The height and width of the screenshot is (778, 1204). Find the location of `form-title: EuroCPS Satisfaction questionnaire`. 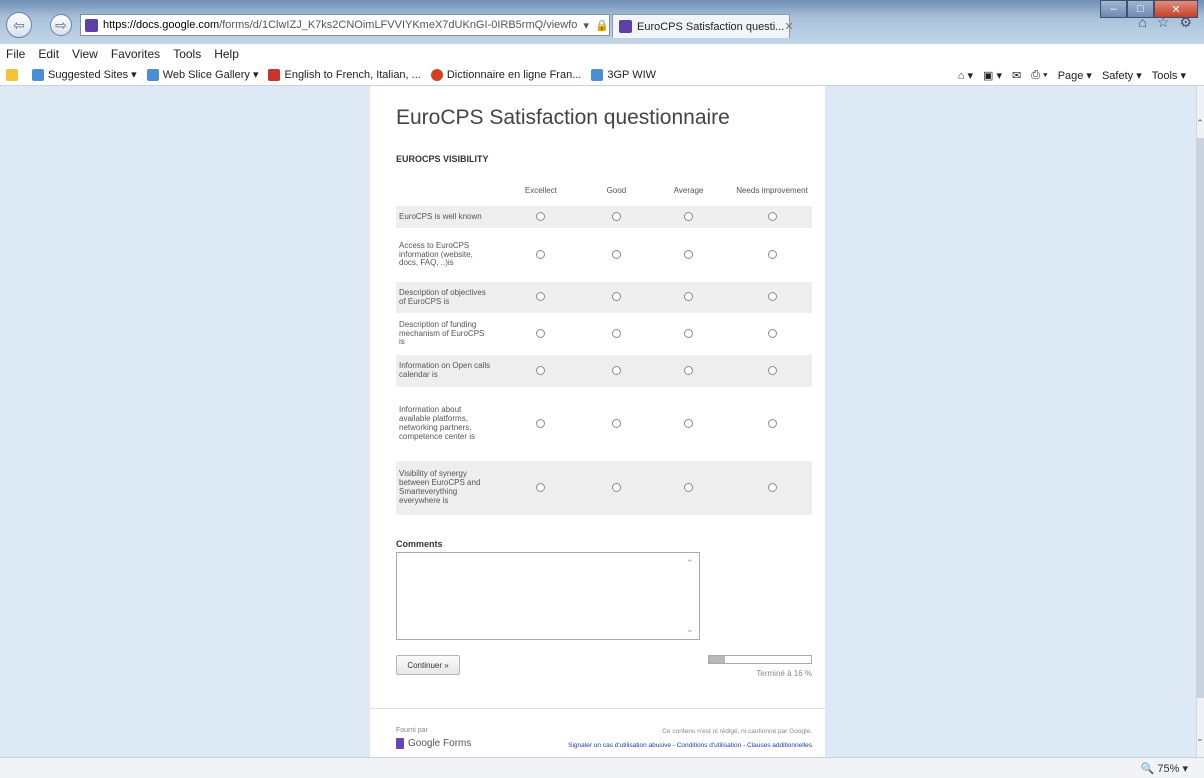

form-title: EuroCPS Satisfaction questionnaire is located at coordinates (563, 117).